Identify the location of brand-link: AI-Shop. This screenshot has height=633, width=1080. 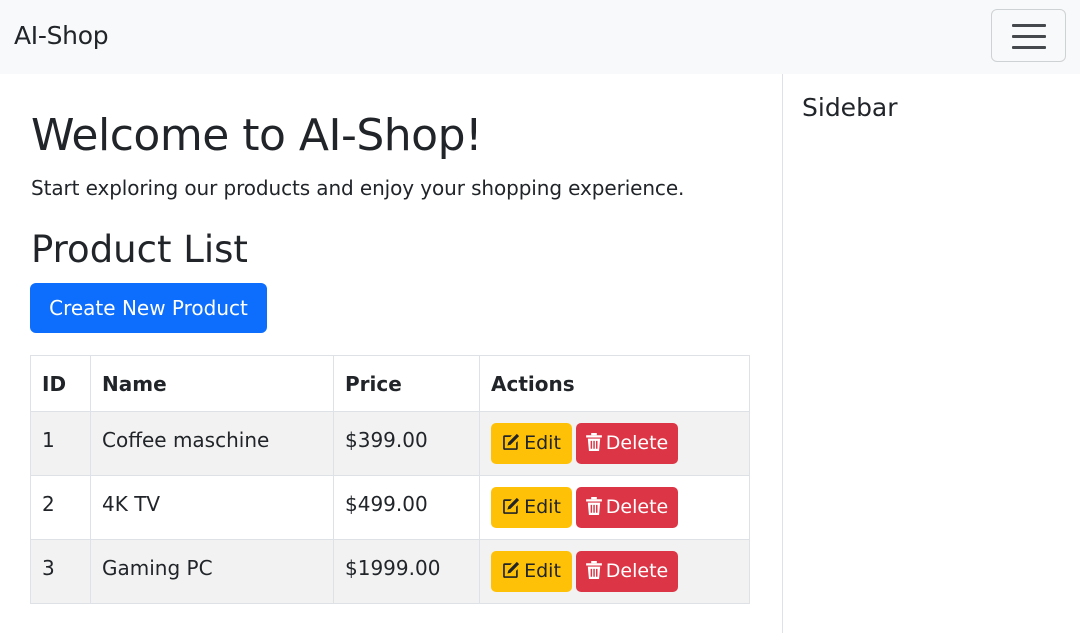
(61, 36).